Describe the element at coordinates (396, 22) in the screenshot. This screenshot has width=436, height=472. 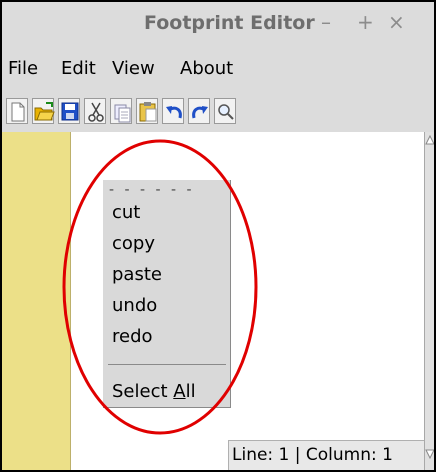
I see `close-button: ×` at that location.